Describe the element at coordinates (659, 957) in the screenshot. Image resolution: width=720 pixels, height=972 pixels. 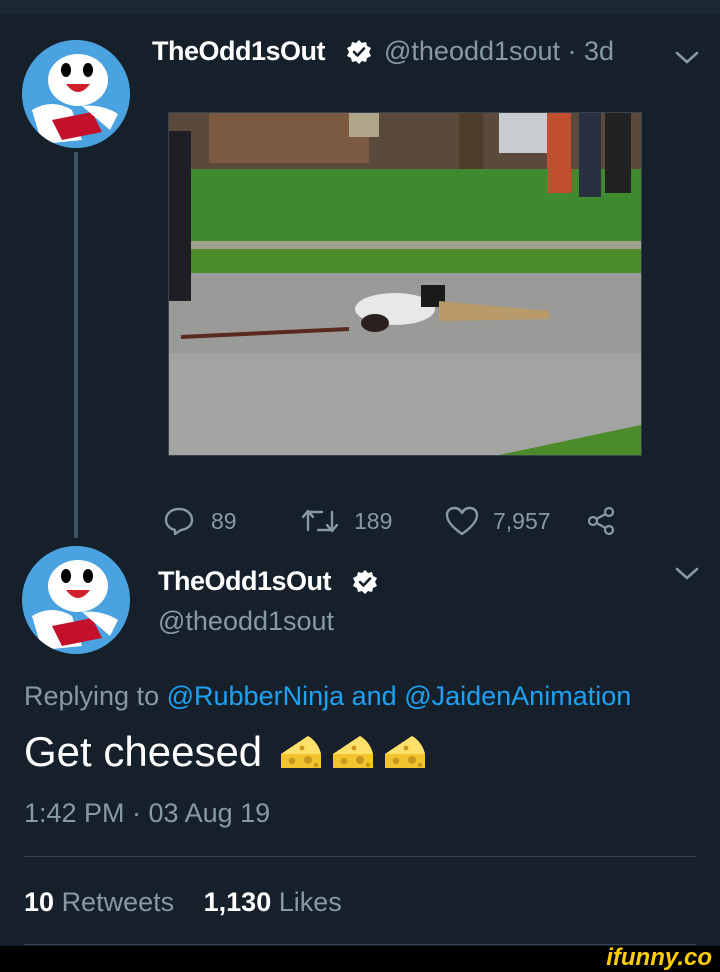
I see `watermark-logo: ifunny.co` at that location.